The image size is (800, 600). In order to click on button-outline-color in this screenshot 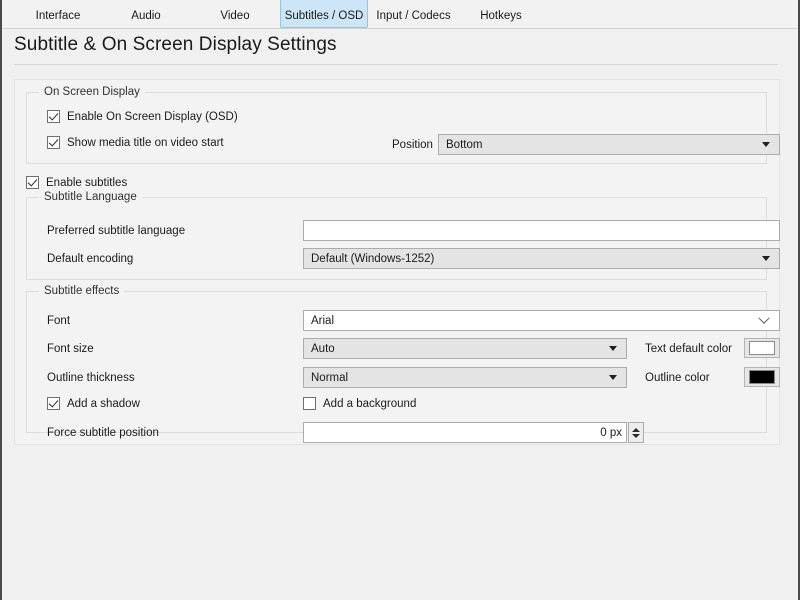, I will do `click(762, 377)`.